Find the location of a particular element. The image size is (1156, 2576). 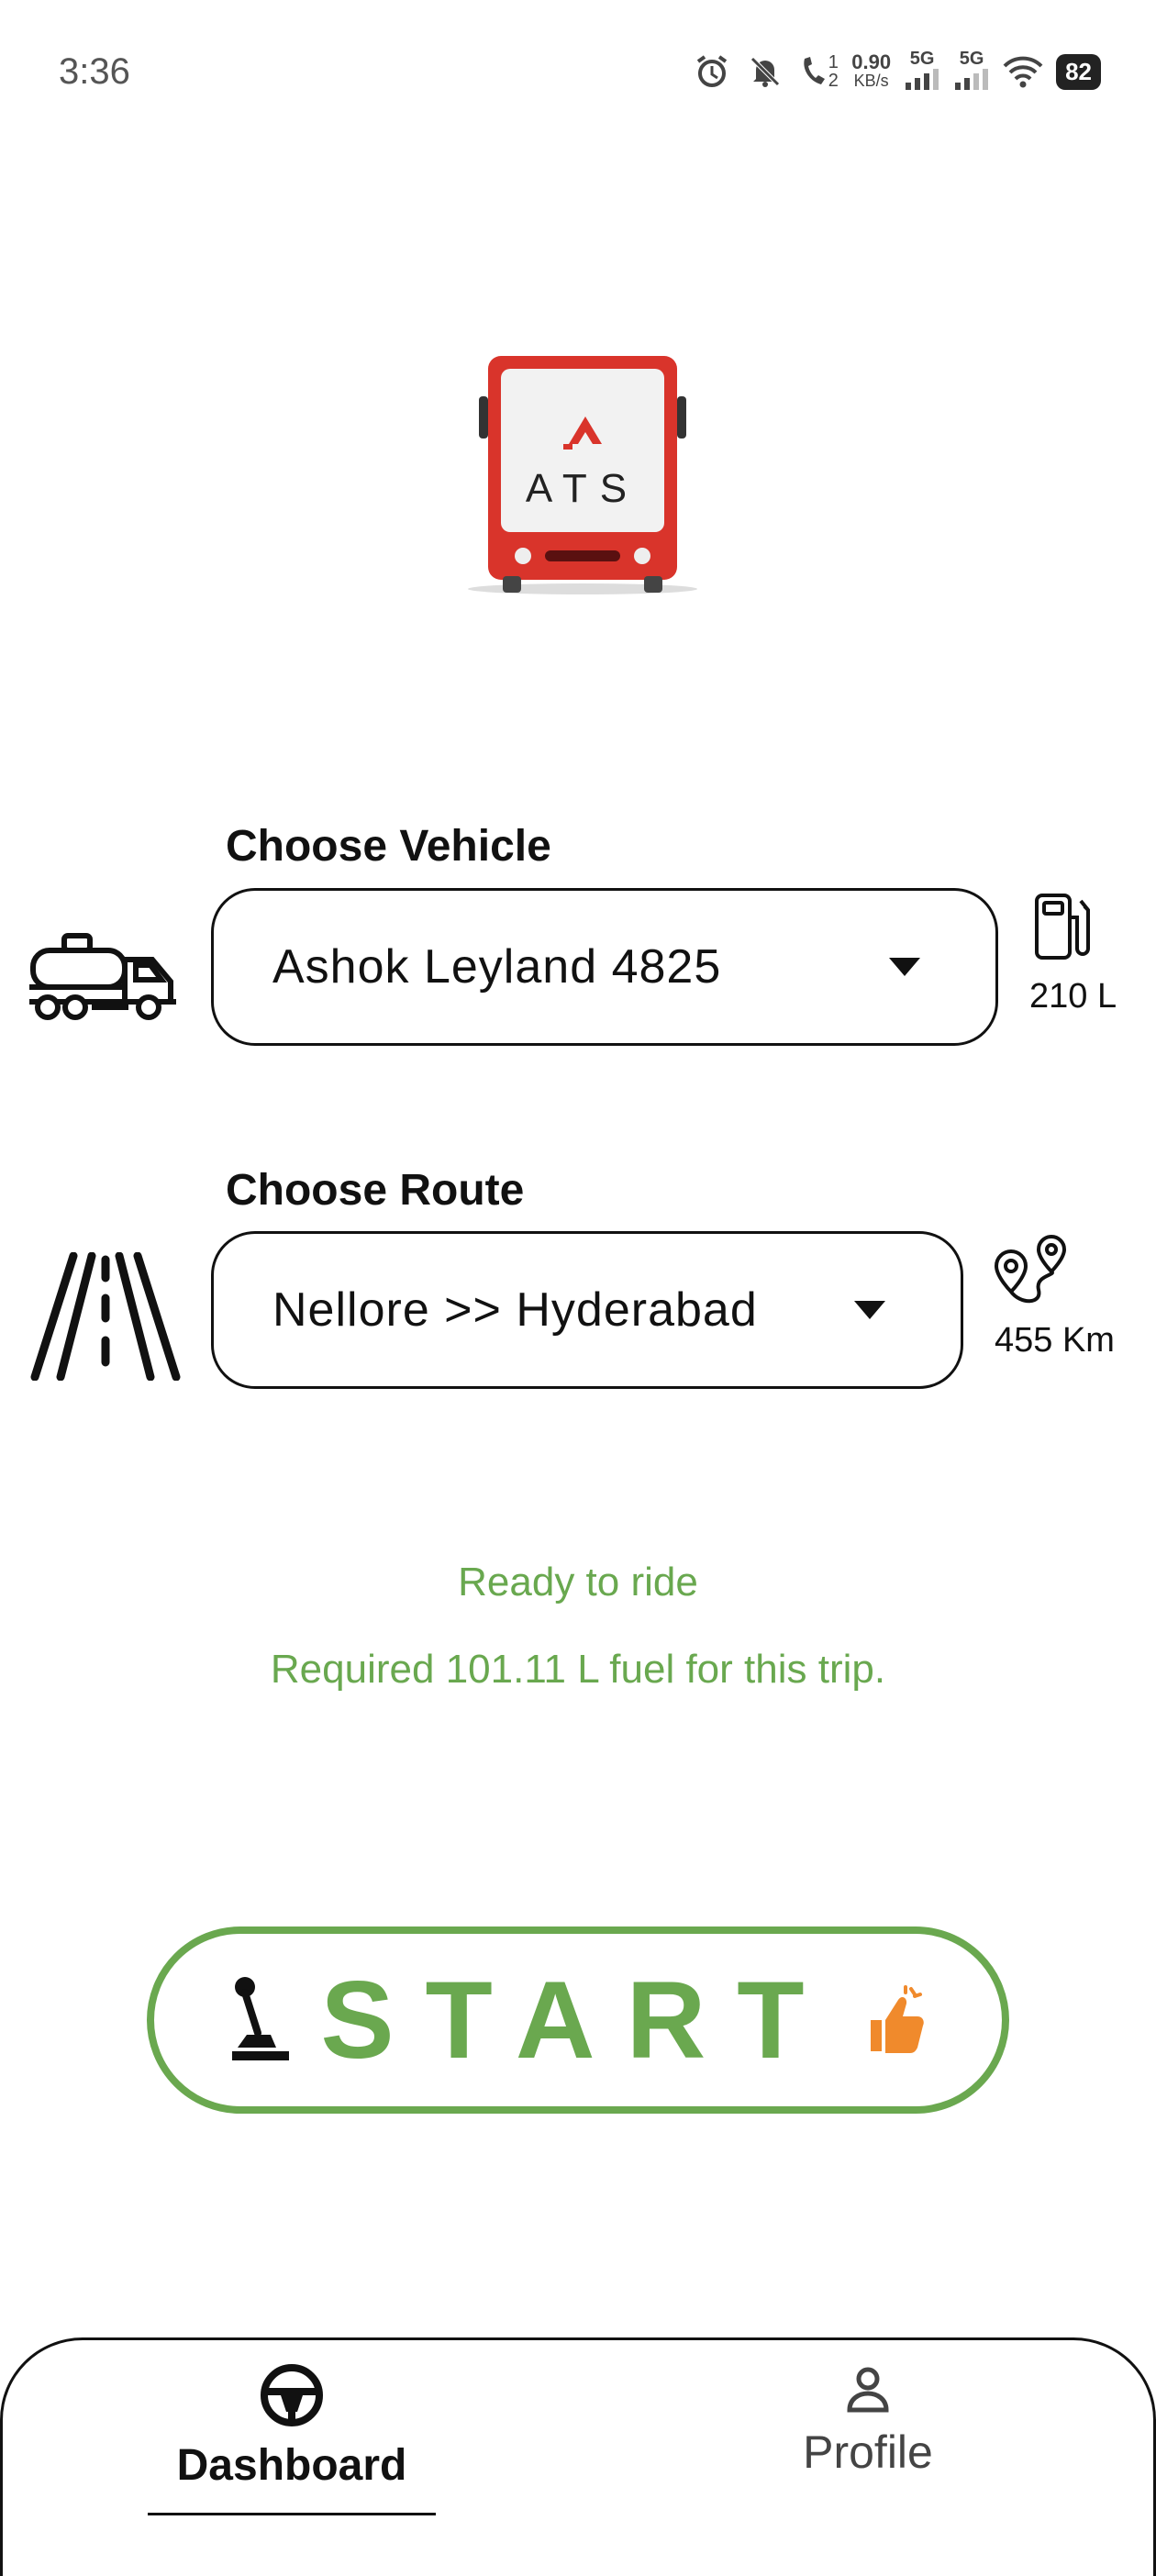

fuel-capacity-value: 210 L is located at coordinates (1073, 996).